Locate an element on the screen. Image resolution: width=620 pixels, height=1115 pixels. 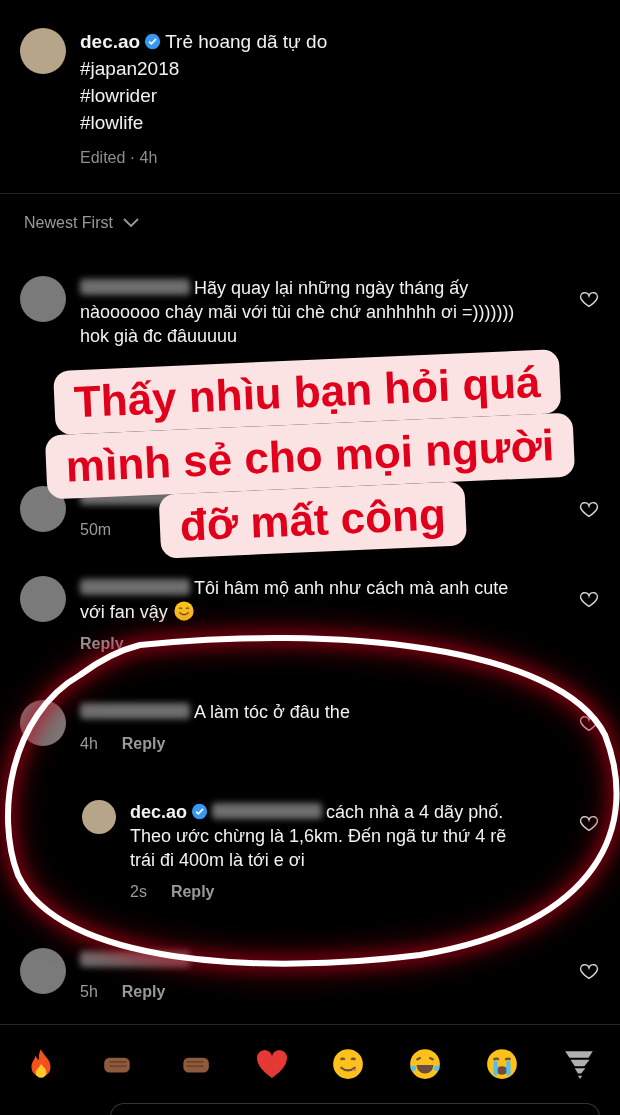
chevron-down-icon is located at coordinates (130, 223).